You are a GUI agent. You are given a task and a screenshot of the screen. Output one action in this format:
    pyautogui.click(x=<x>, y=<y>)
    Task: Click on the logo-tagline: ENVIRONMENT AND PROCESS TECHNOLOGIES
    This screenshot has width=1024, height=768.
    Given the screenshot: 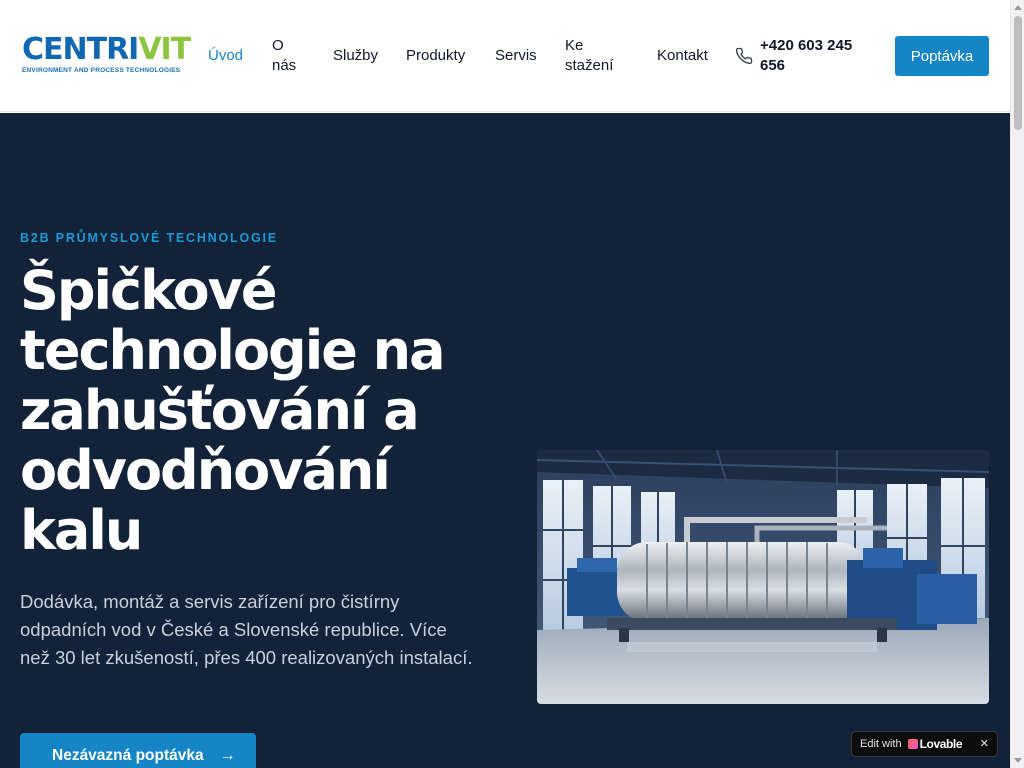 What is the action you would take?
    pyautogui.click(x=101, y=70)
    